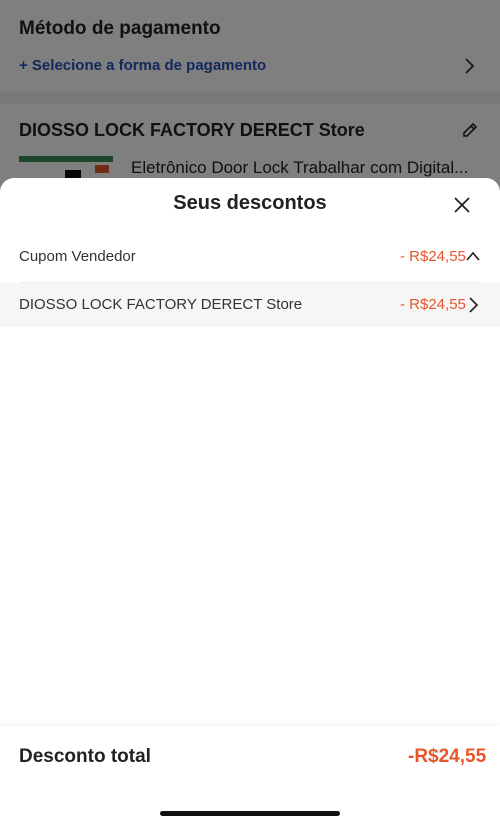  I want to click on coupon-vendor-row: Cupom Vendedor - R$24,55, so click(250, 259).